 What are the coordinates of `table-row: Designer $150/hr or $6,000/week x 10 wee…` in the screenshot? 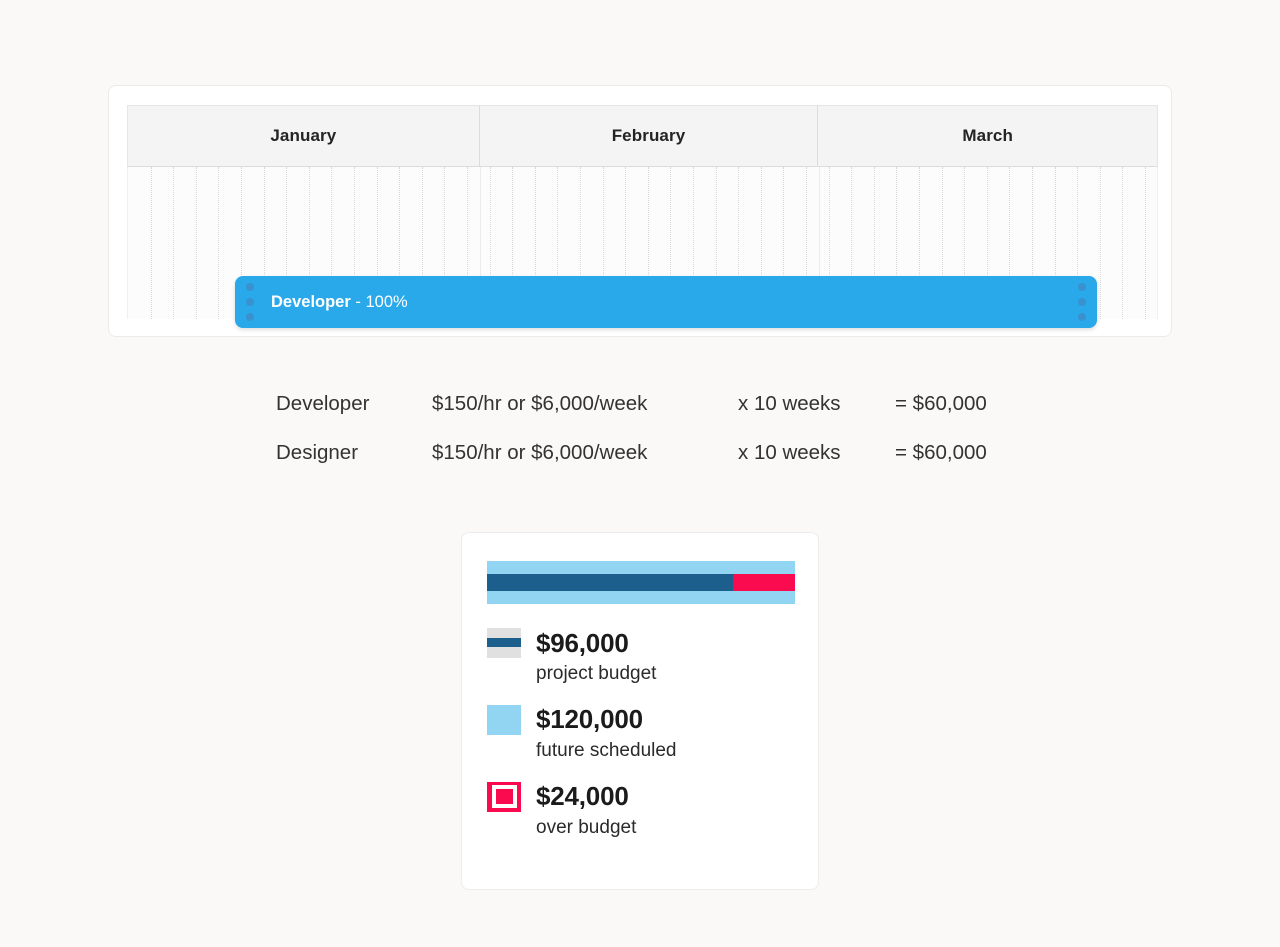 It's located at (646, 465).